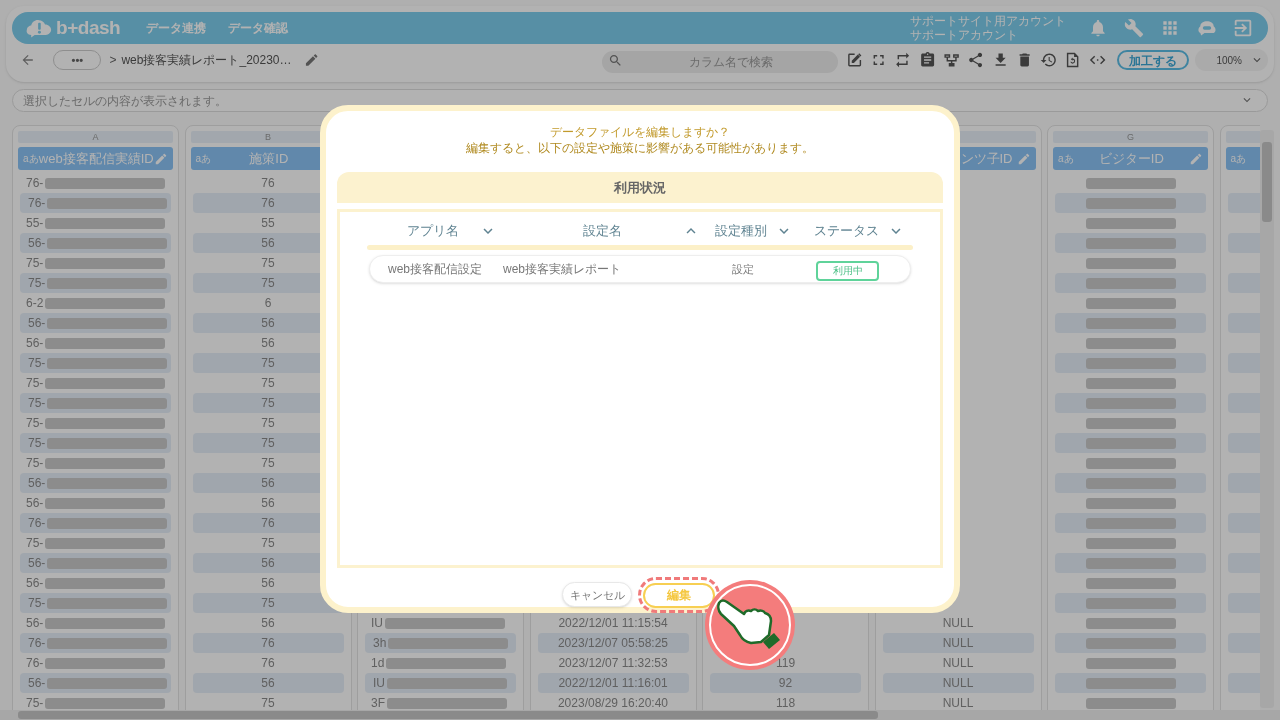 The width and height of the screenshot is (1280, 720). What do you see at coordinates (952, 60) in the screenshot?
I see `hierarchy-icon` at bounding box center [952, 60].